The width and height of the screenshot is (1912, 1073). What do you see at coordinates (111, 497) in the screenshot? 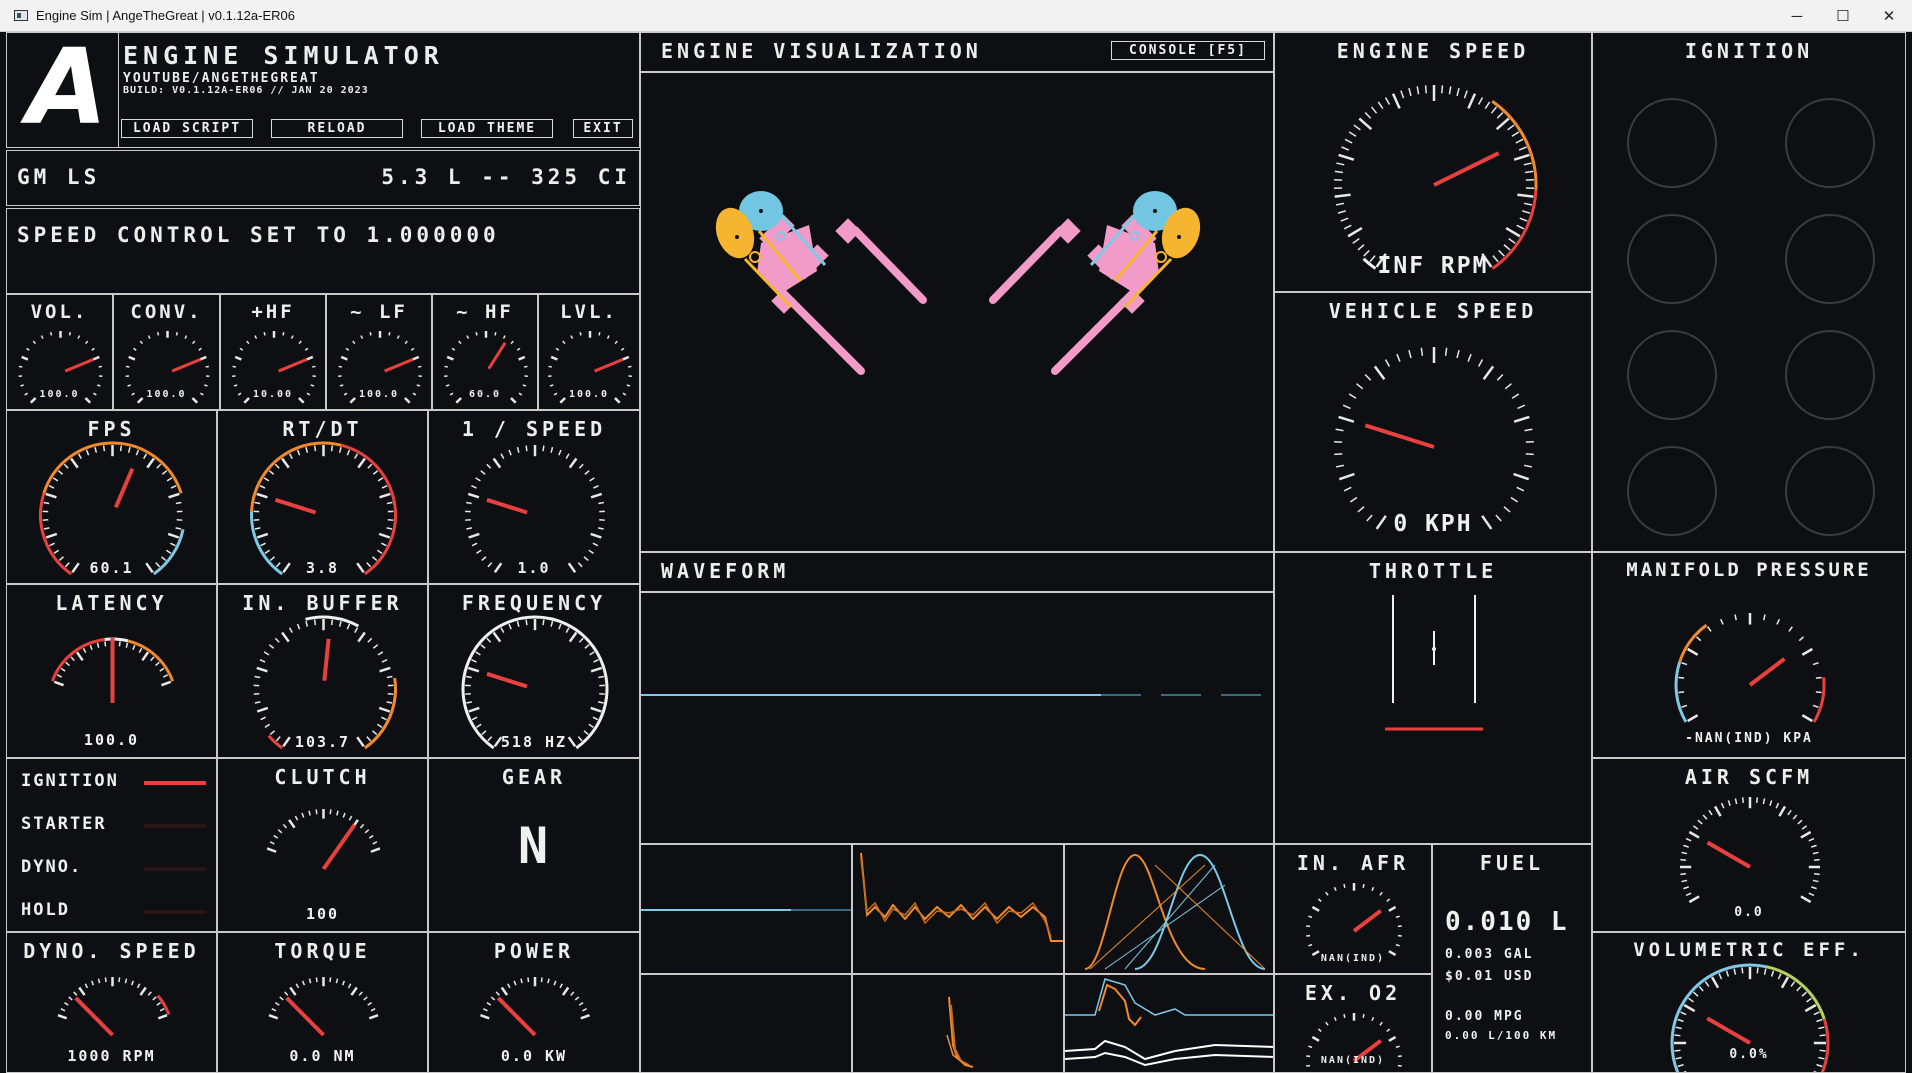
I see `perf-gauge-0-panel: FPS 60.1` at bounding box center [111, 497].